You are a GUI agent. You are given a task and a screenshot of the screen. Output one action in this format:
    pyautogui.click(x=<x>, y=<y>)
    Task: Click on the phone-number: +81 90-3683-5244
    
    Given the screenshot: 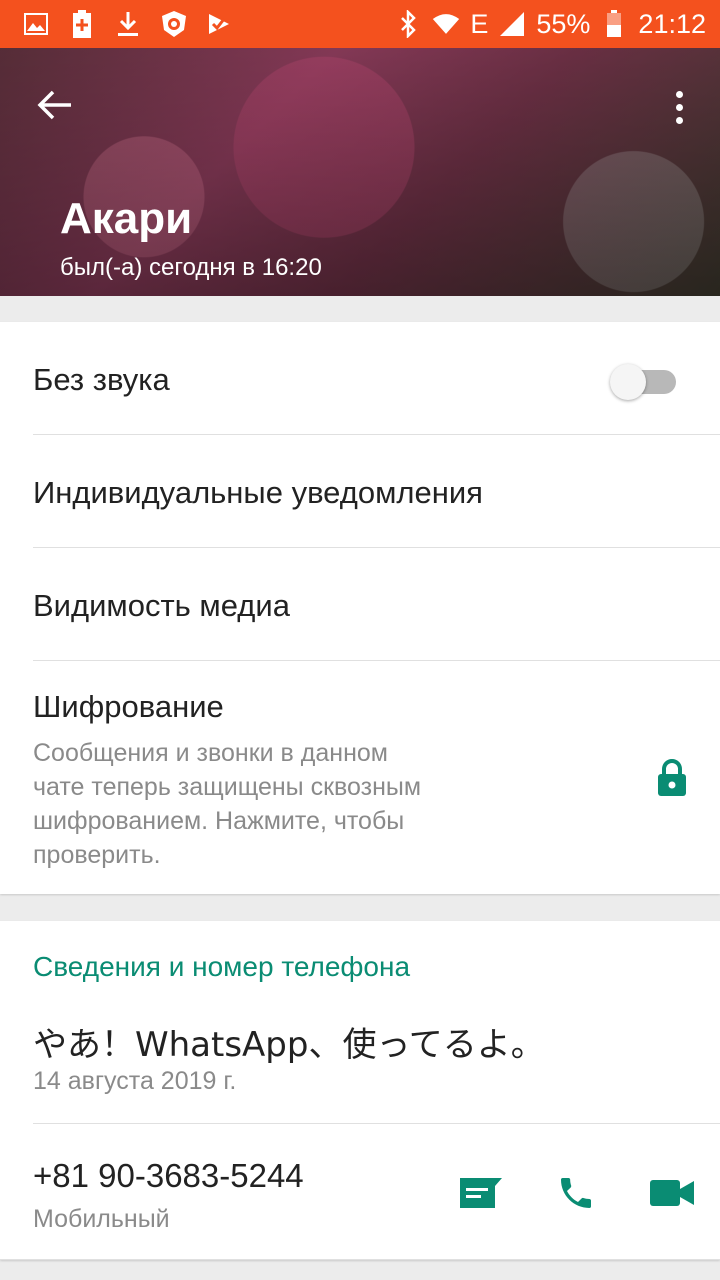 What is the action you would take?
    pyautogui.click(x=168, y=1176)
    